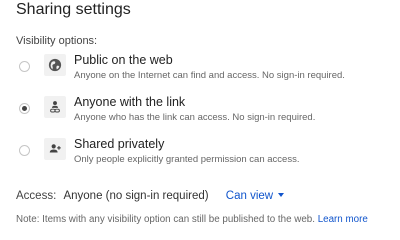 The width and height of the screenshot is (400, 240). What do you see at coordinates (24, 150) in the screenshot?
I see `radio-private` at bounding box center [24, 150].